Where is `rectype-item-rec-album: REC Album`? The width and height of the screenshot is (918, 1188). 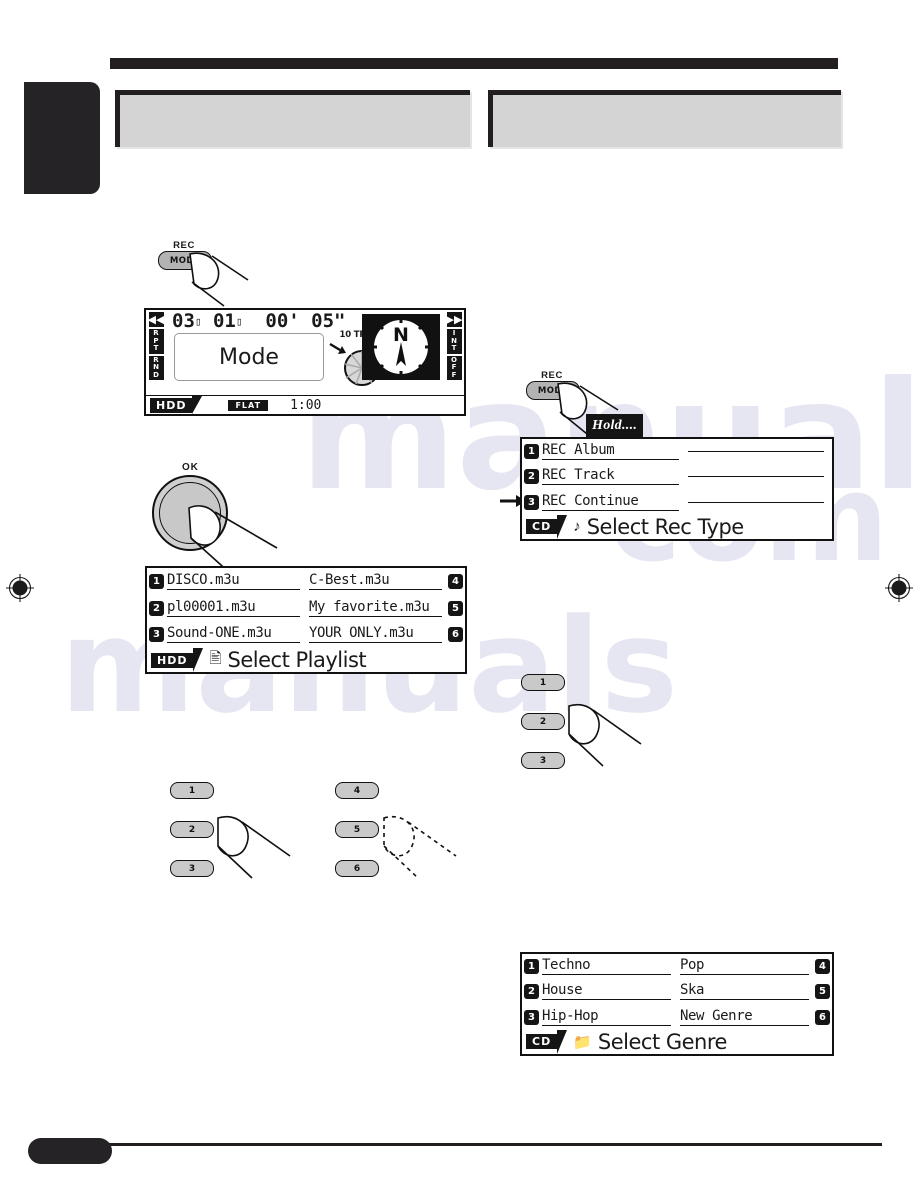
rectype-item-rec-album: REC Album is located at coordinates (610, 451).